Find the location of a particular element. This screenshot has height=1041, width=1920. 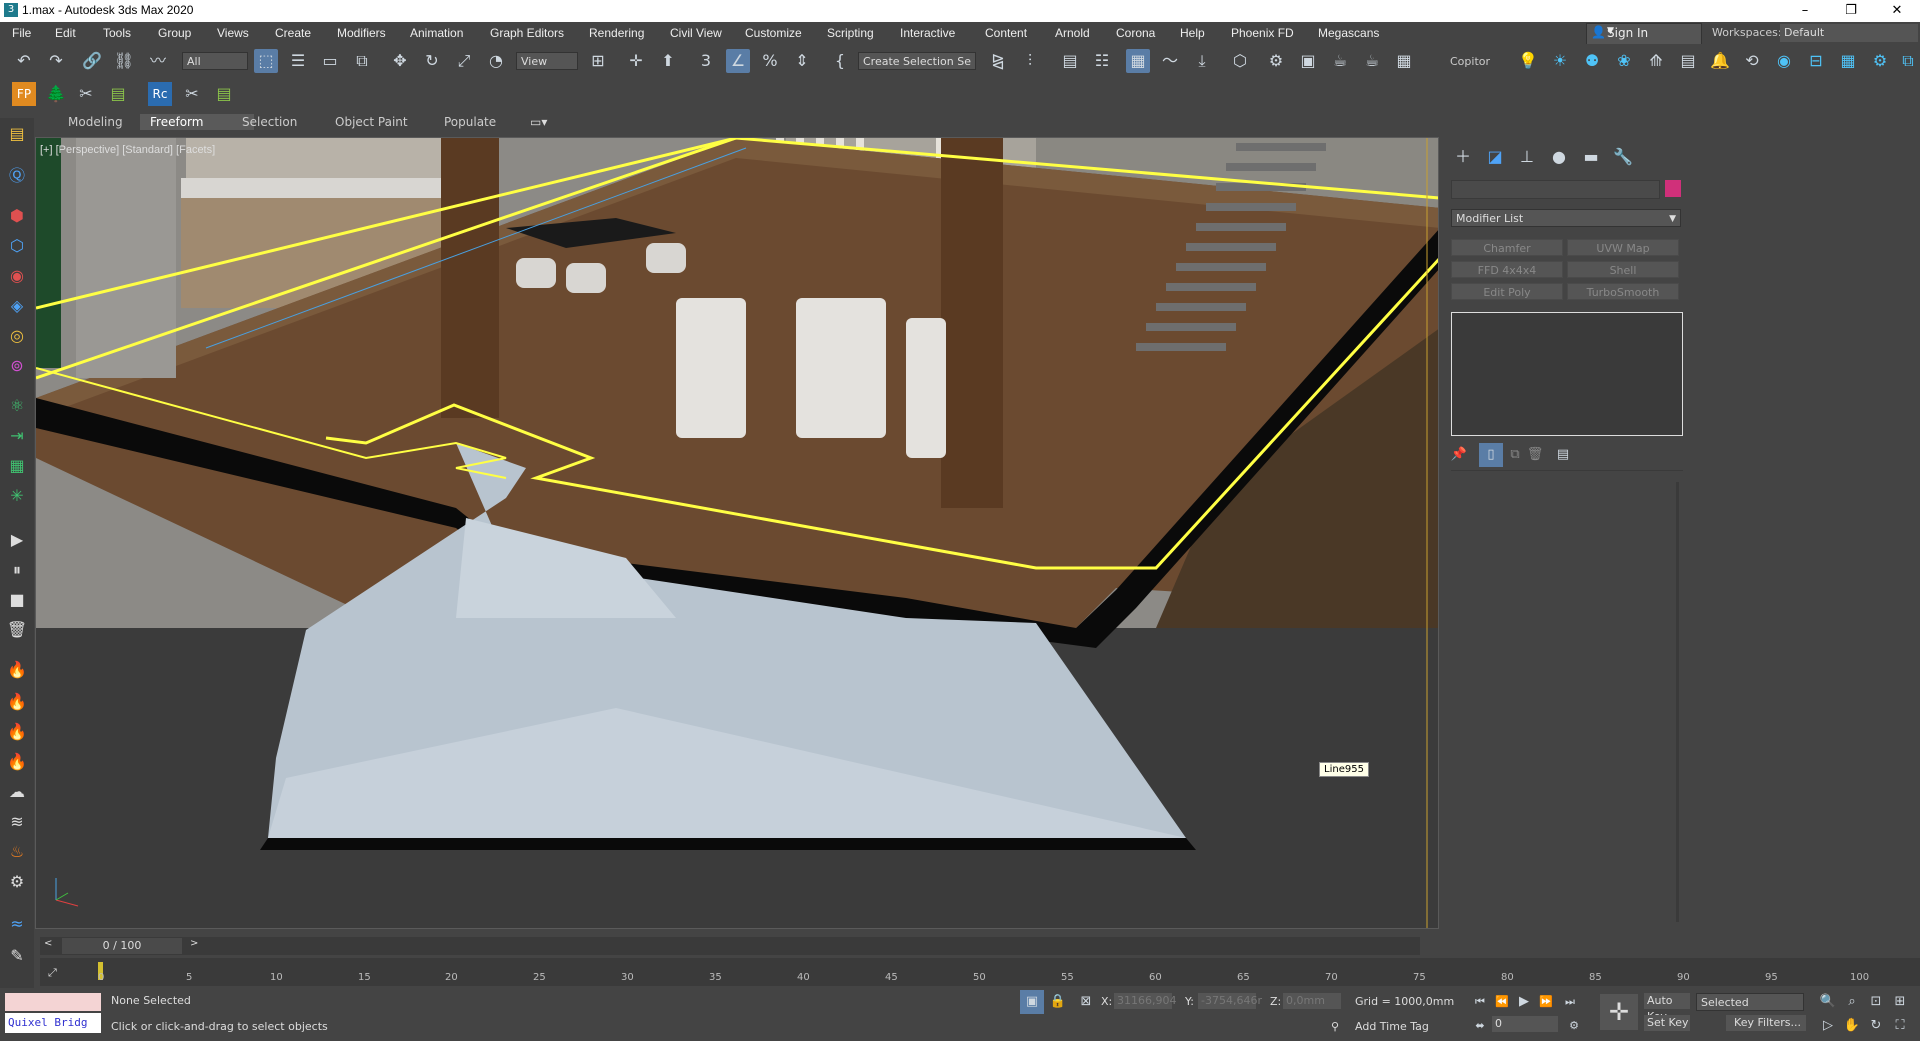

box-icon: ⬢ is located at coordinates (17, 216).